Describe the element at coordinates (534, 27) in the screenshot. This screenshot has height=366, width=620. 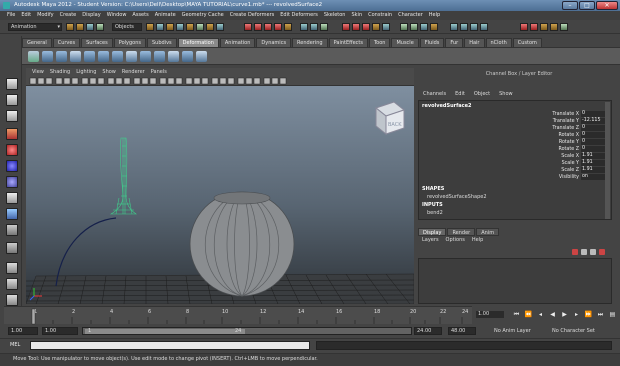
I see `layout-four-icon` at that location.